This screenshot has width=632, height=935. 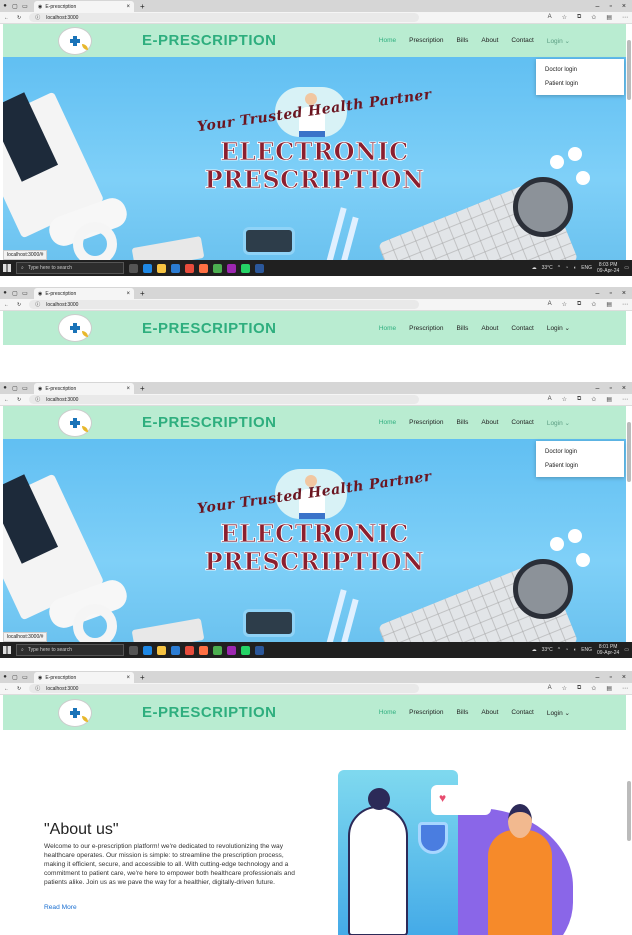 What do you see at coordinates (626, 650) in the screenshot?
I see `notification-icon: ▭` at bounding box center [626, 650].